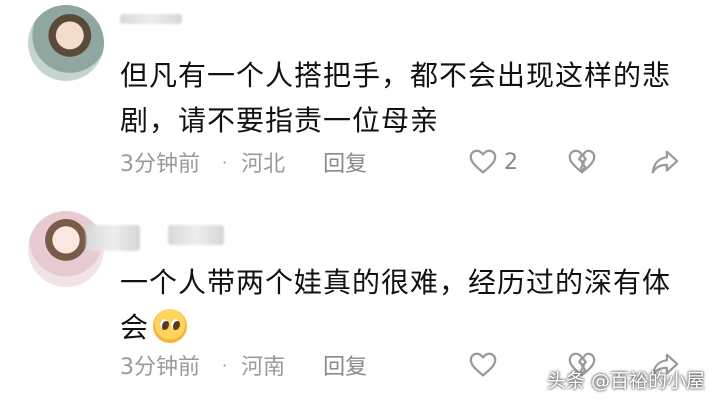 This screenshot has width=719, height=403. I want to click on comment-meta: 3分钟前 · 河南 回复, so click(243, 365).